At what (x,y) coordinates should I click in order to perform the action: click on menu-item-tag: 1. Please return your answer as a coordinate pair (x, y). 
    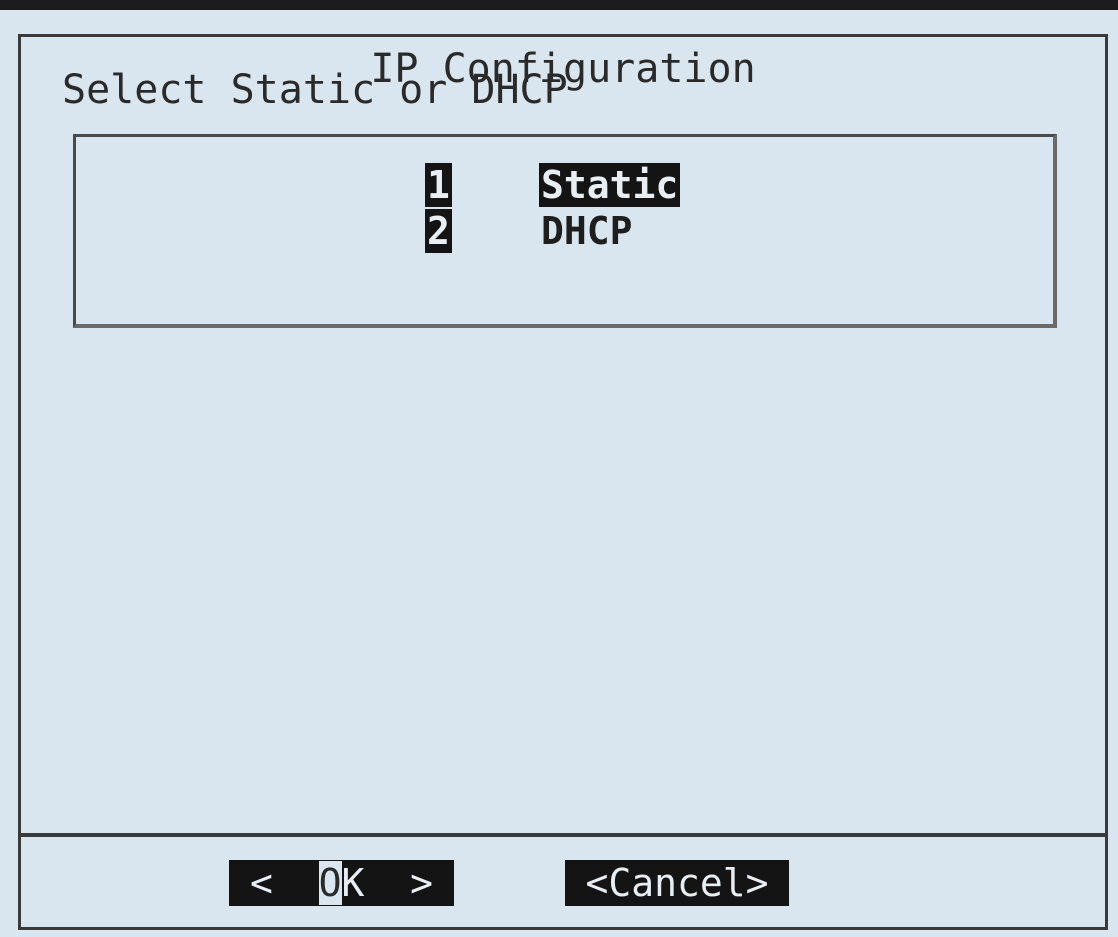
    Looking at the image, I should click on (438, 185).